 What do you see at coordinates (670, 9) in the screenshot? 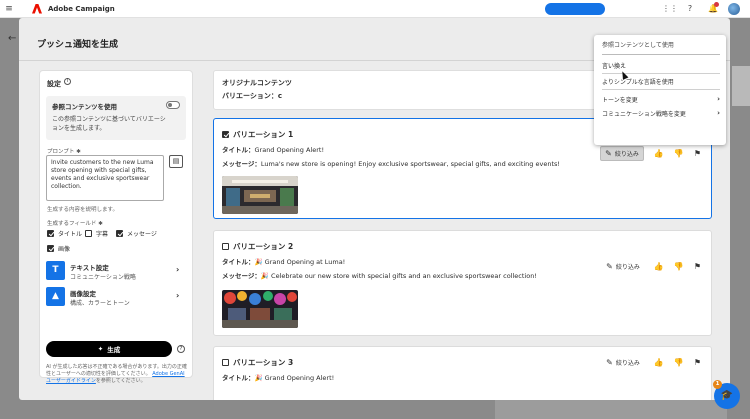
I see `apps-grid-icon: ⋮⋮` at bounding box center [670, 9].